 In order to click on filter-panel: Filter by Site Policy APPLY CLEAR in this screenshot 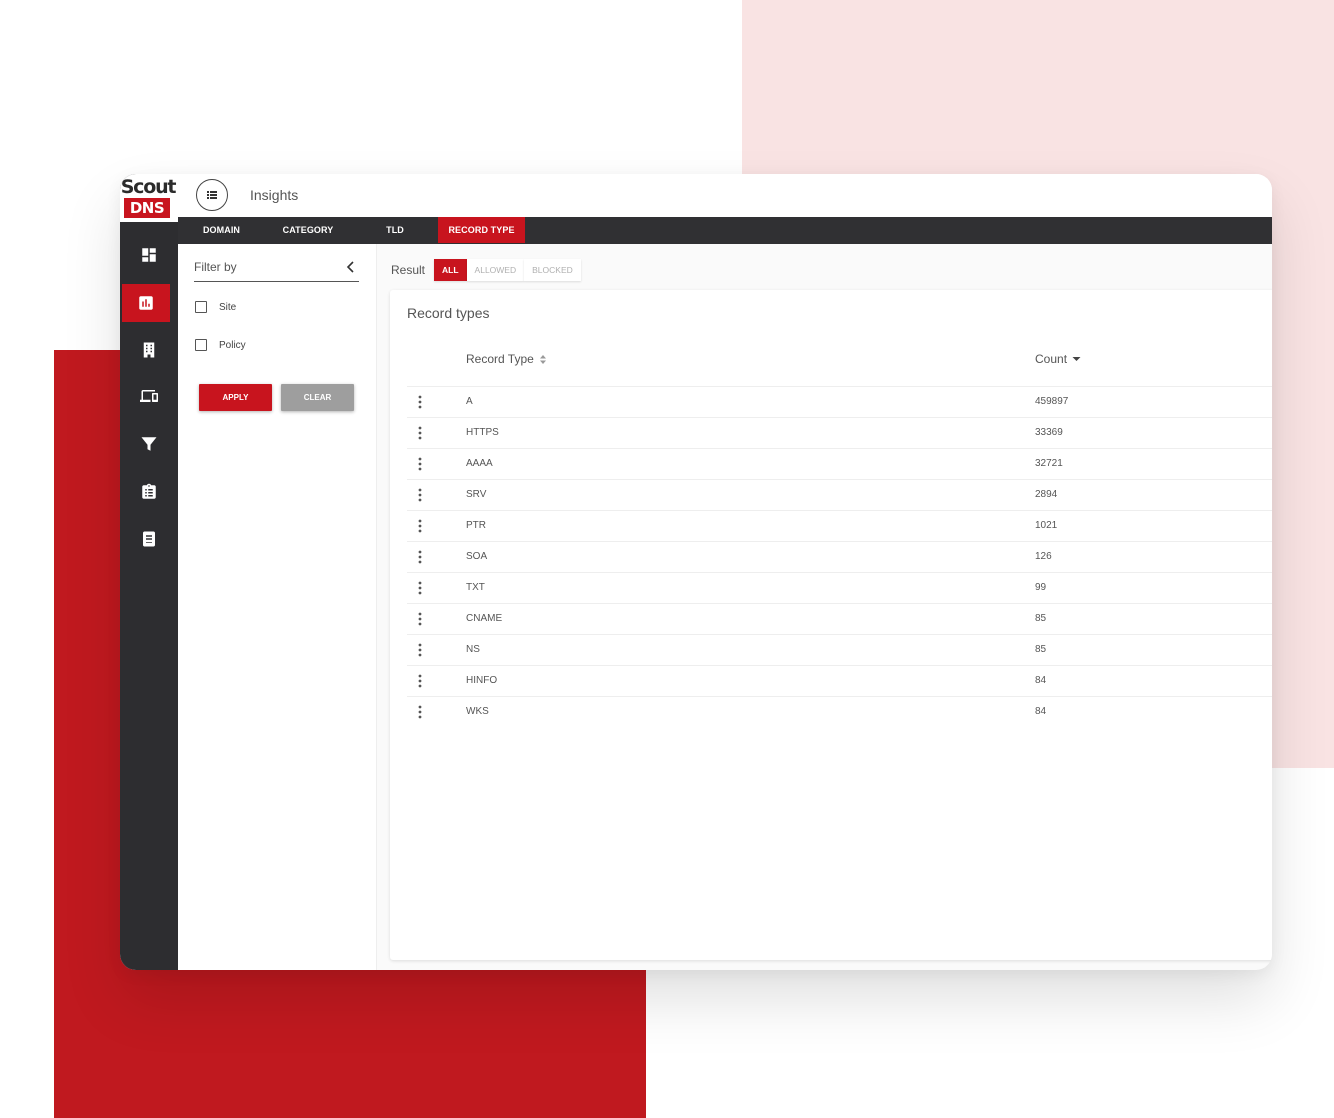, I will do `click(277, 607)`.